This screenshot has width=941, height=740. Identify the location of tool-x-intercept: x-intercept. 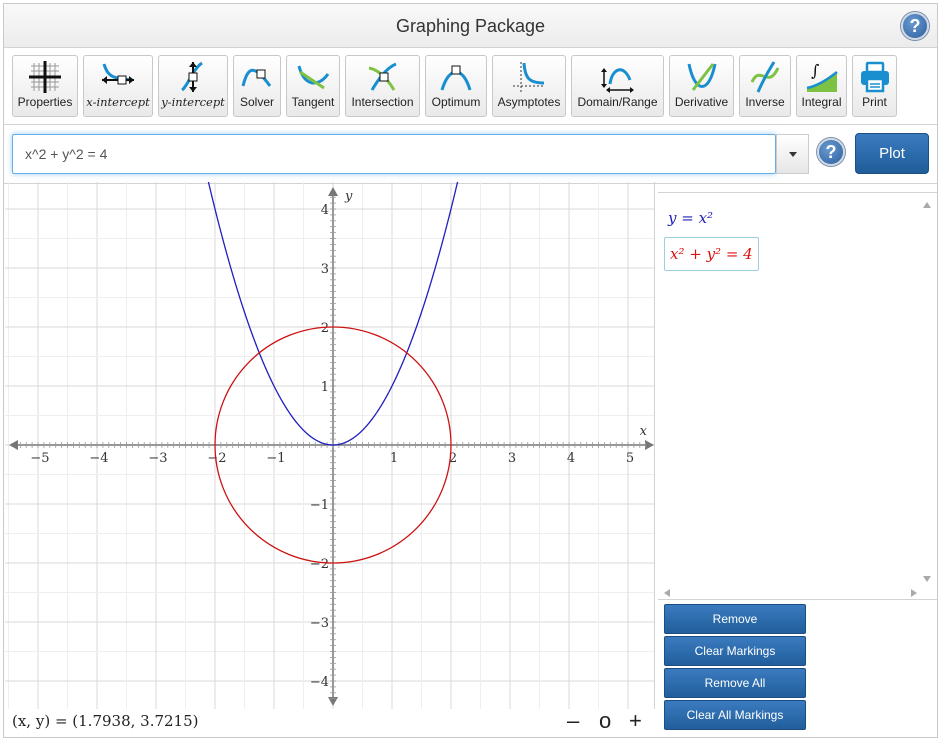
(118, 86).